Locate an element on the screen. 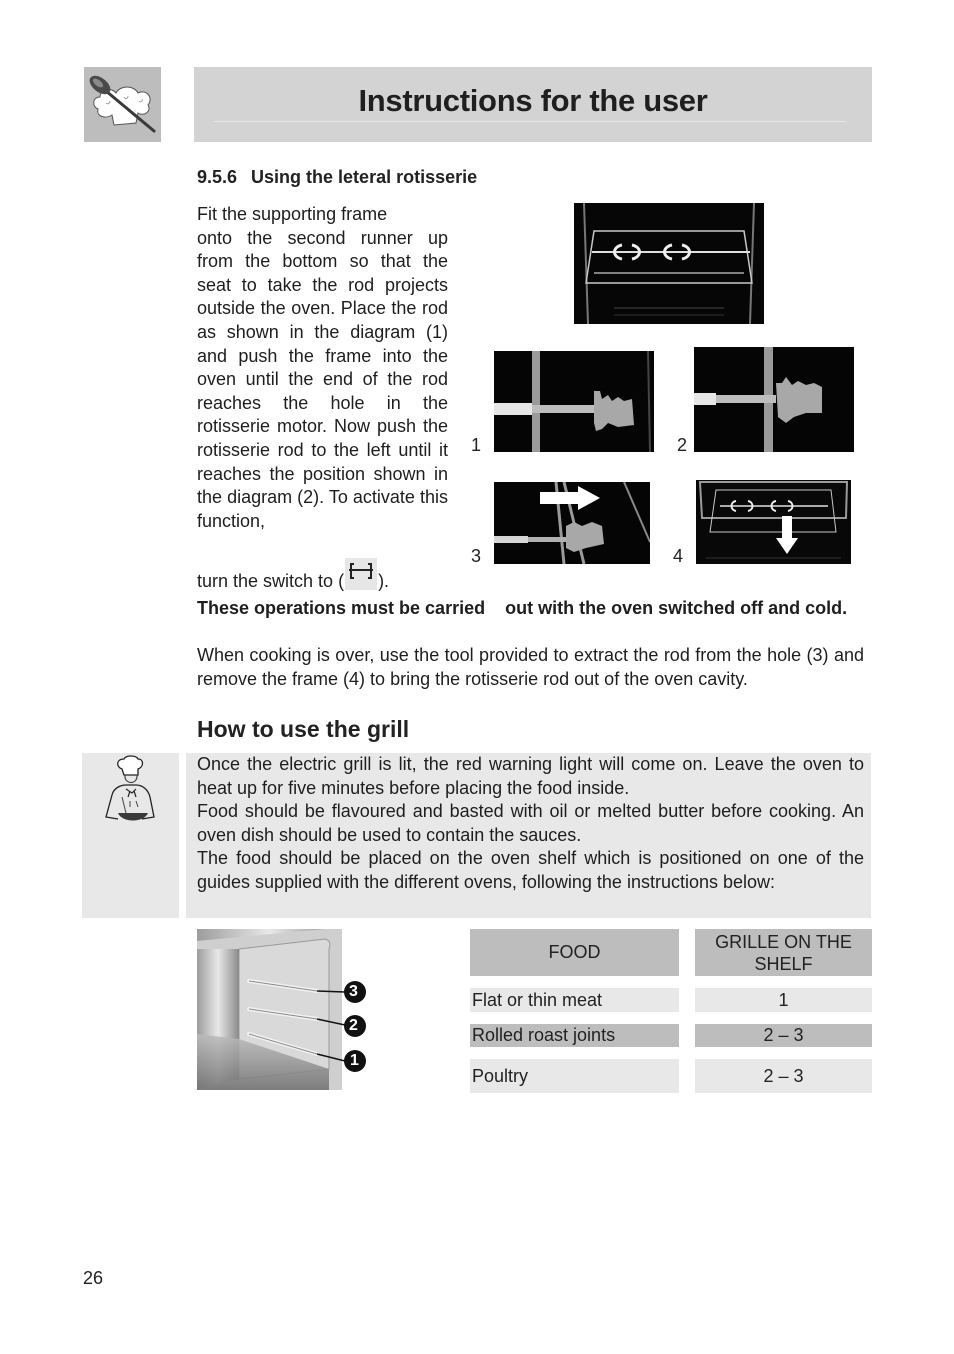  section-heading: 9.5.6 Using the leteral rotisserie is located at coordinates (337, 177).